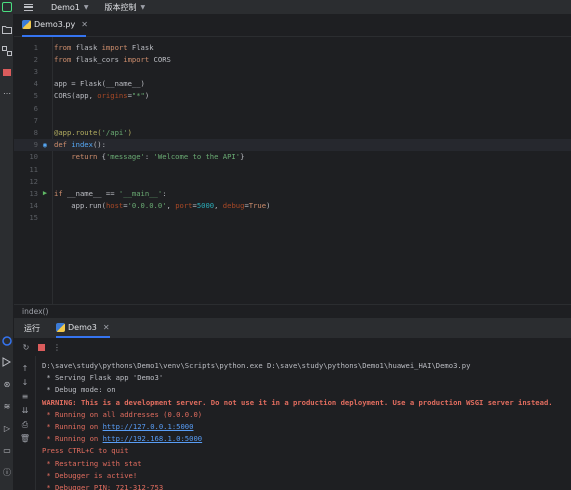  I want to click on code-token: __name__ ==, so click(92, 193).